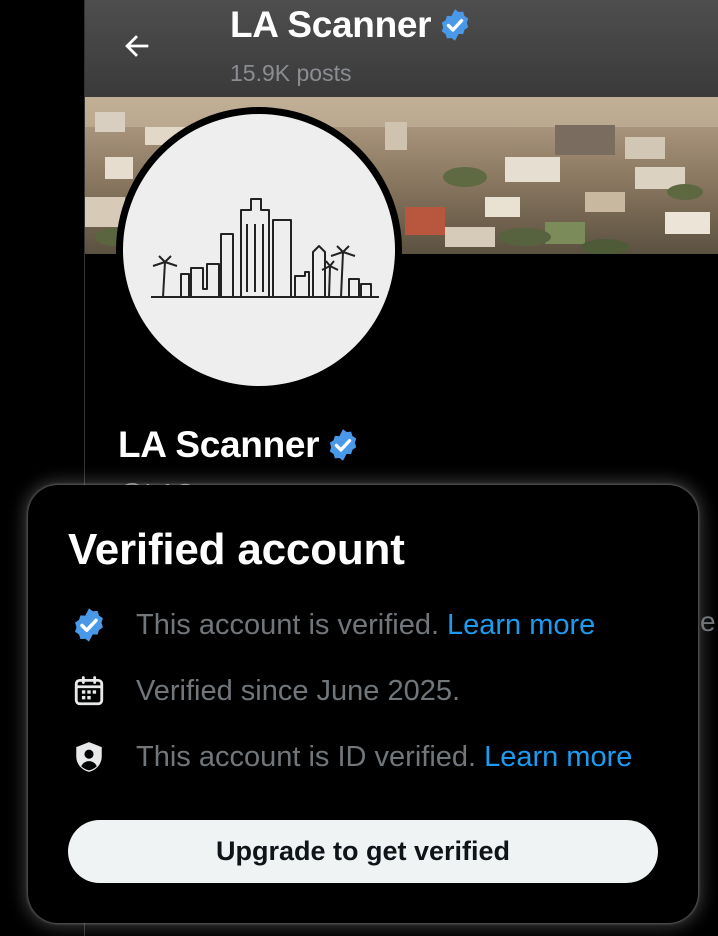  I want to click on id-verified-row: This account is ID verified. Learn more, so click(350, 757).